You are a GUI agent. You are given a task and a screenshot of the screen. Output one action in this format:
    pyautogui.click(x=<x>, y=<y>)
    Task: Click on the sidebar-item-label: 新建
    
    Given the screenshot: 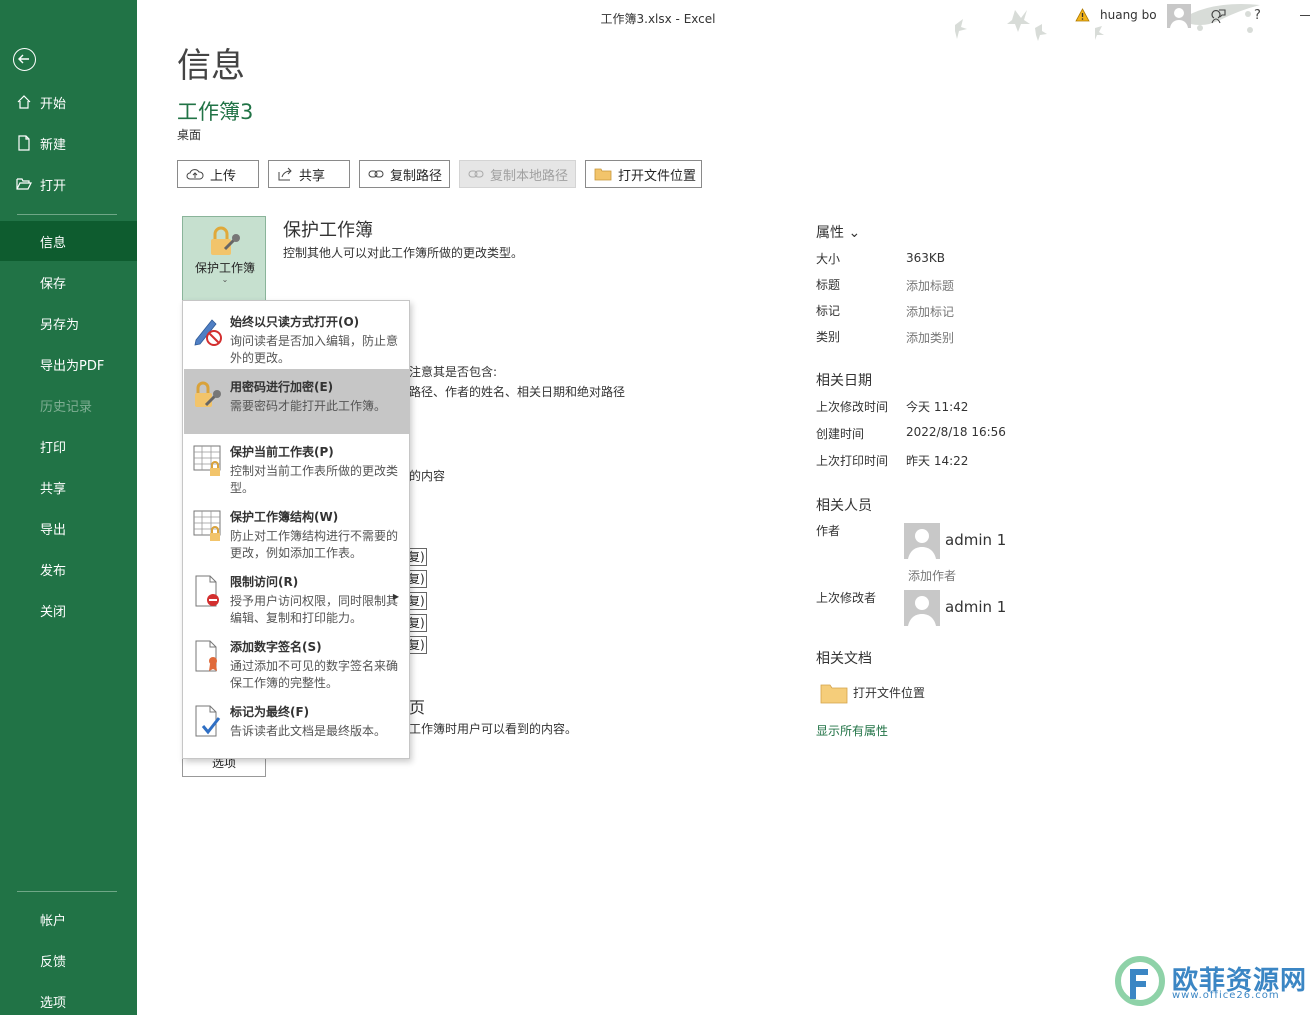 What is the action you would take?
    pyautogui.click(x=53, y=145)
    